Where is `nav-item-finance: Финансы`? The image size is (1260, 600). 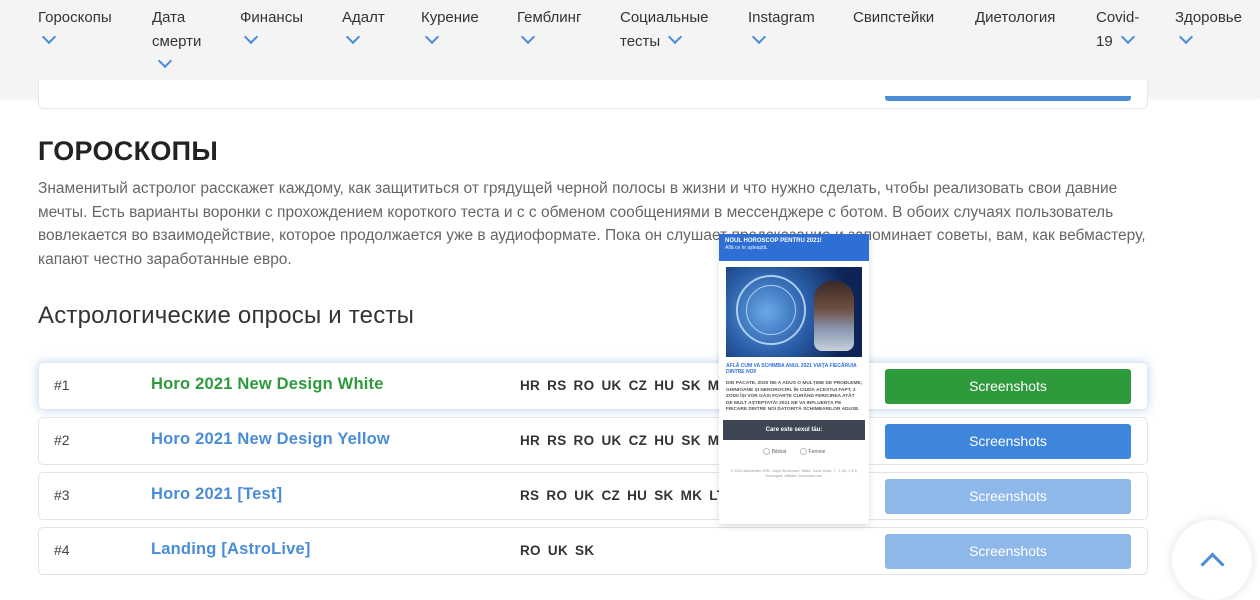 nav-item-finance: Финансы is located at coordinates (271, 30).